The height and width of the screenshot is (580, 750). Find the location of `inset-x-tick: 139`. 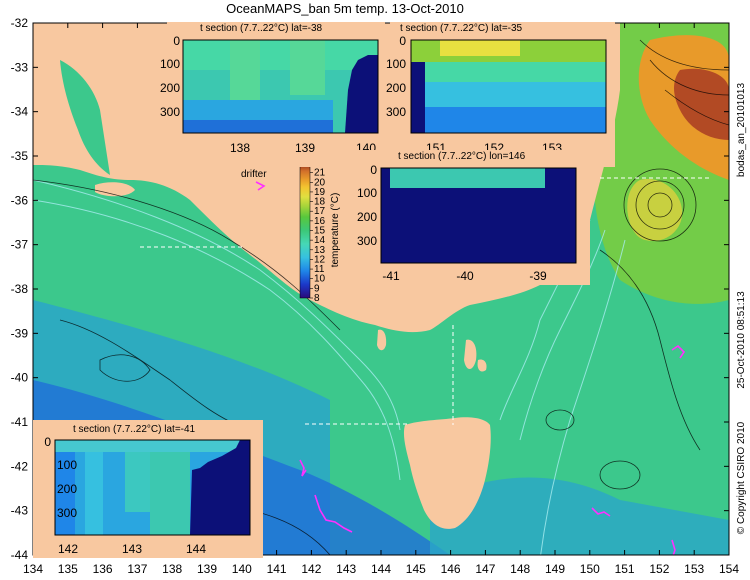

inset-x-tick: 139 is located at coordinates (305, 148).